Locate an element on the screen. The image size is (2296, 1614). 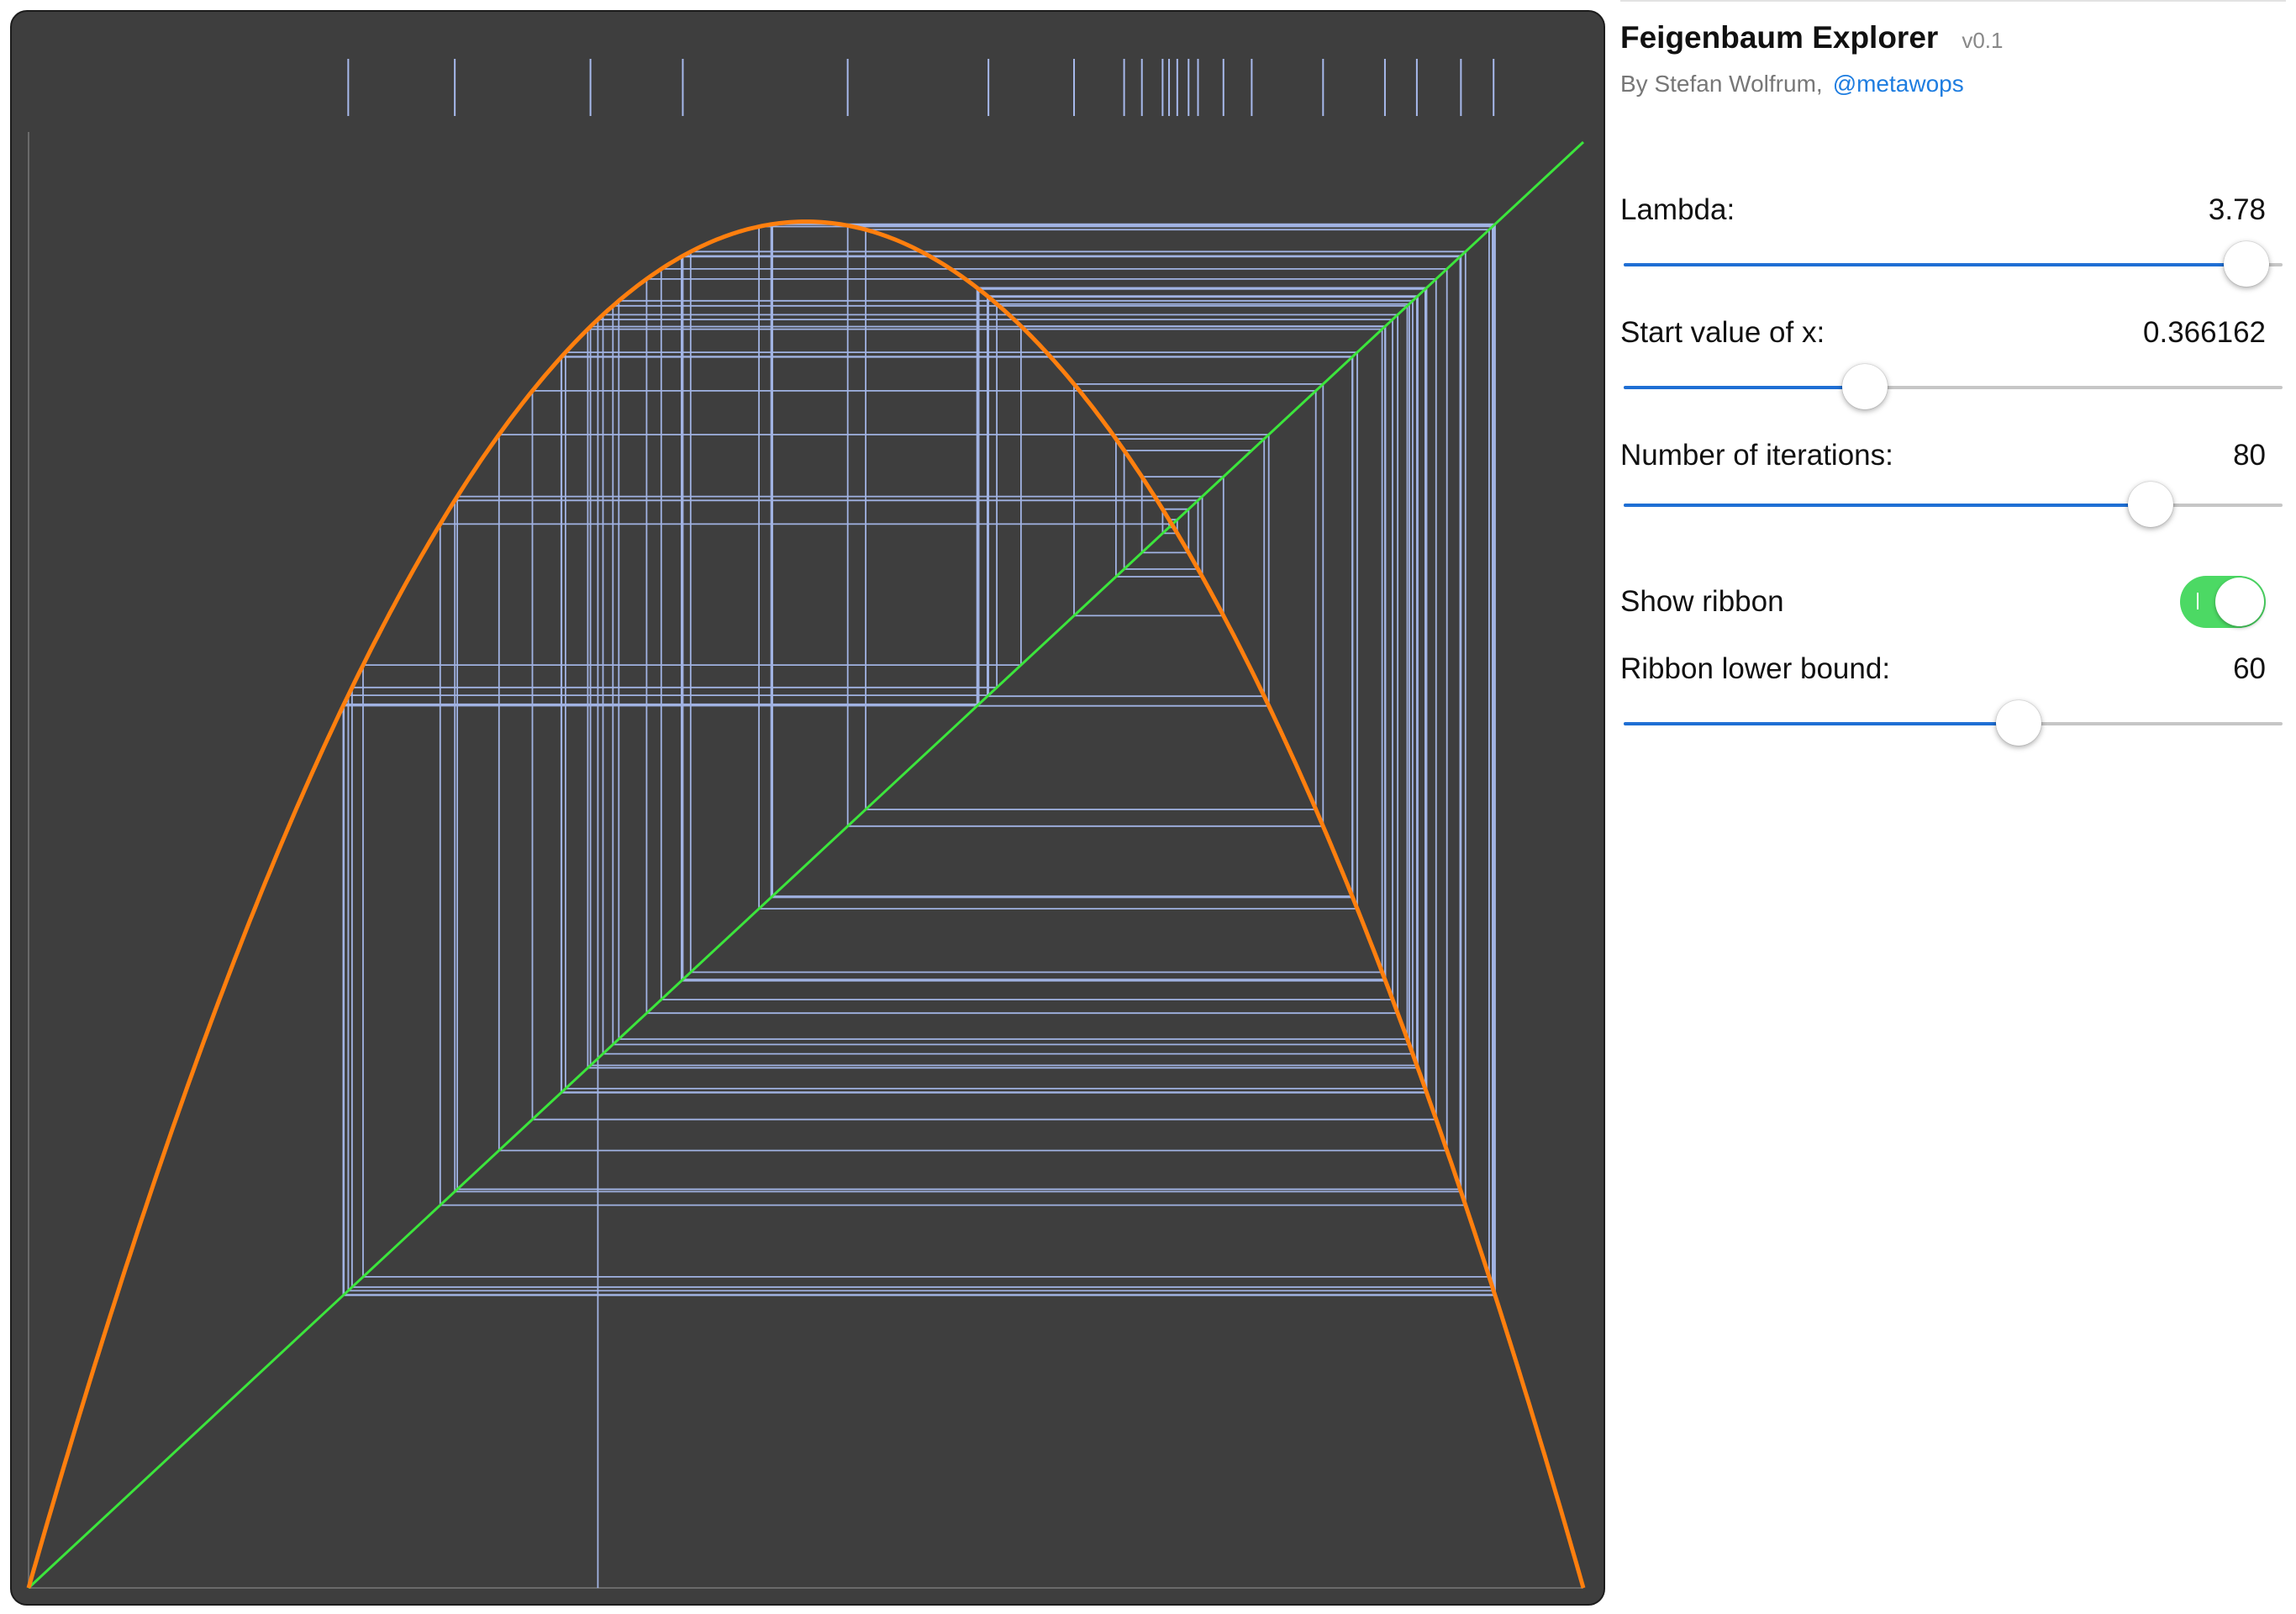
author-handle-link: @metawops is located at coordinates (1898, 84).